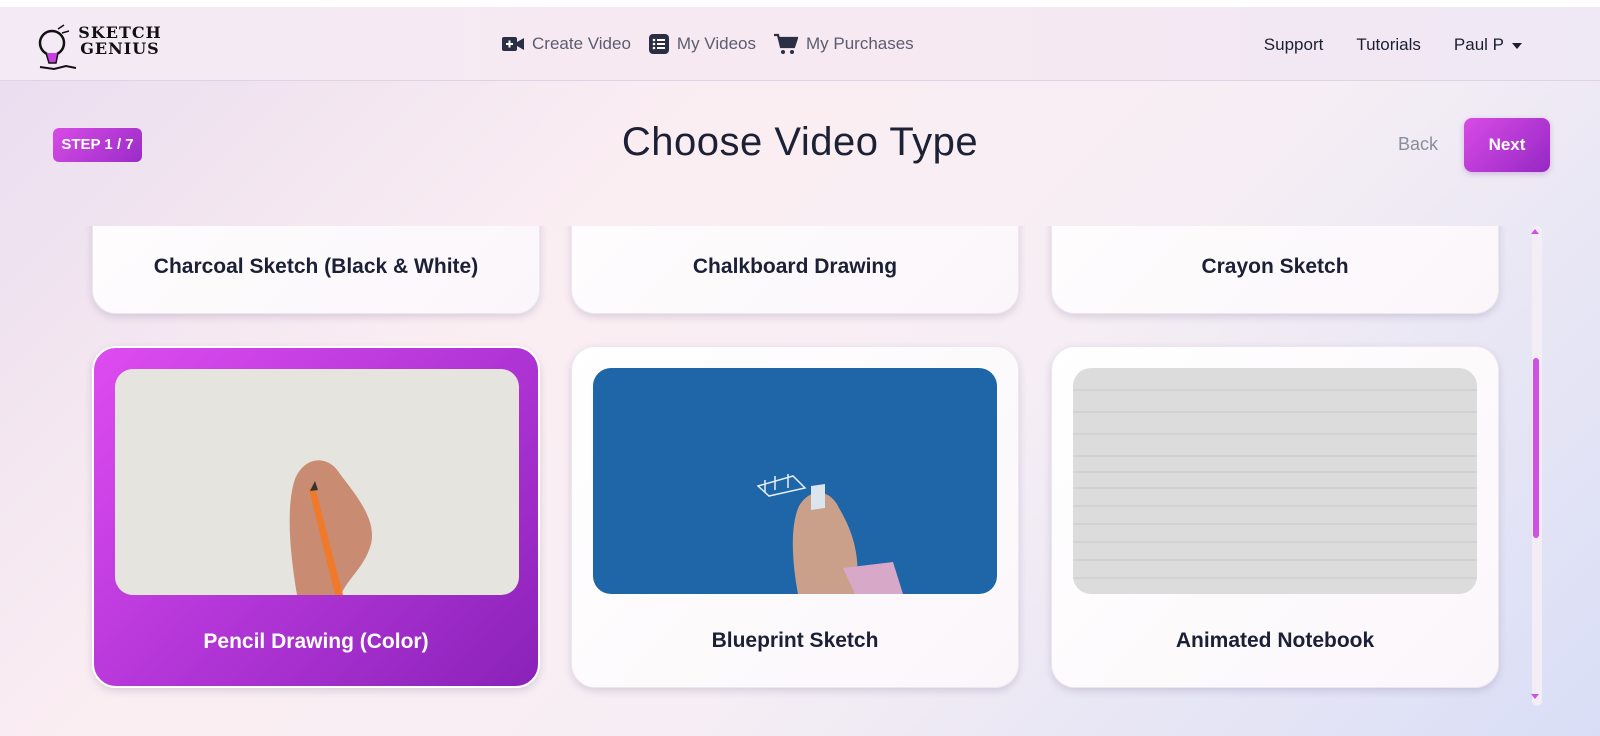  I want to click on lined-paper-image, so click(1275, 481).